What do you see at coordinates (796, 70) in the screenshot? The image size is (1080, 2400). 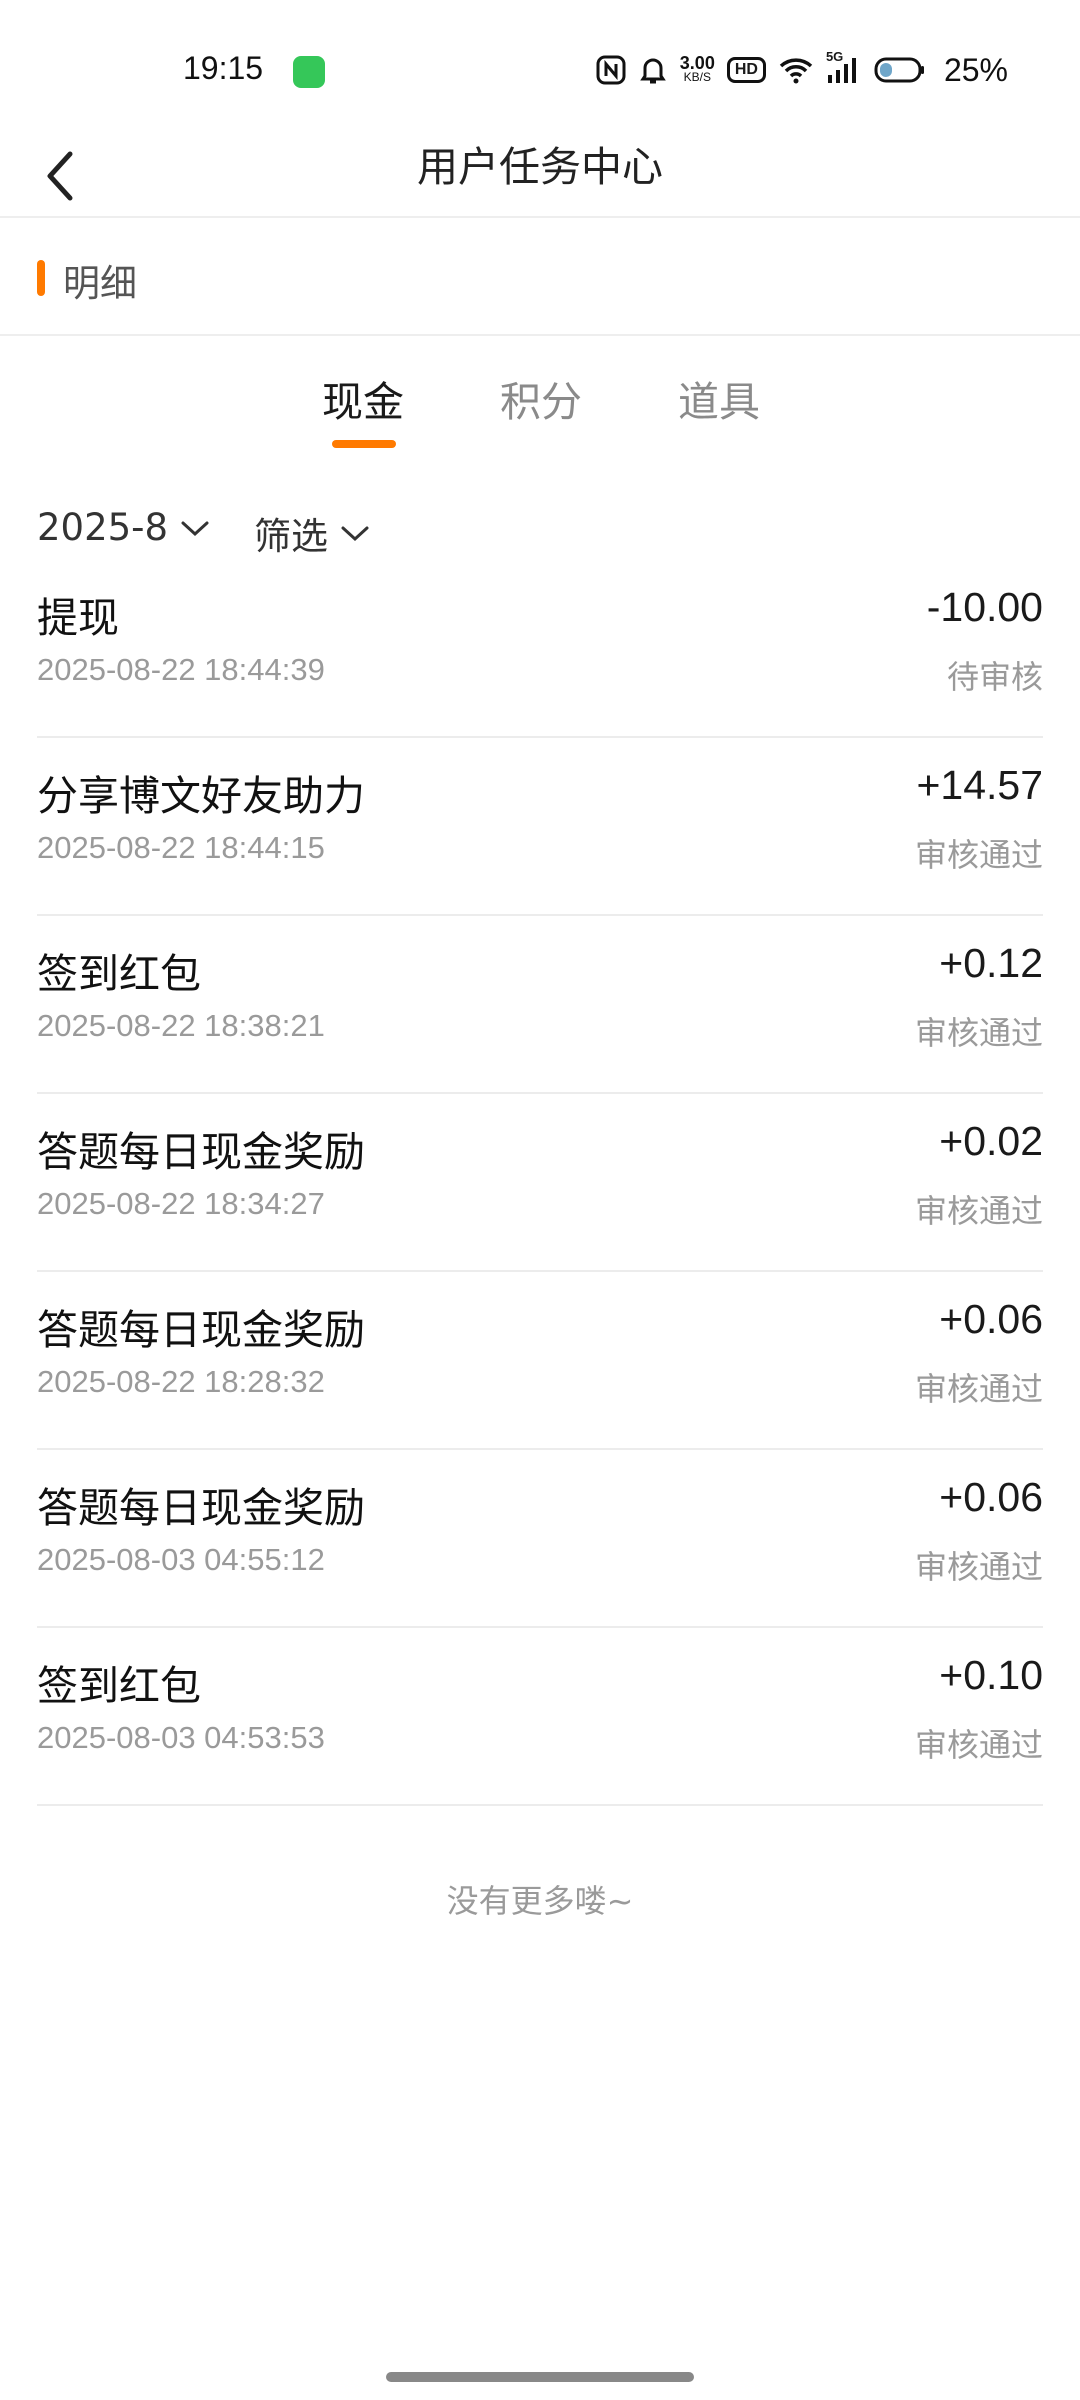 I see `wifi-icon` at bounding box center [796, 70].